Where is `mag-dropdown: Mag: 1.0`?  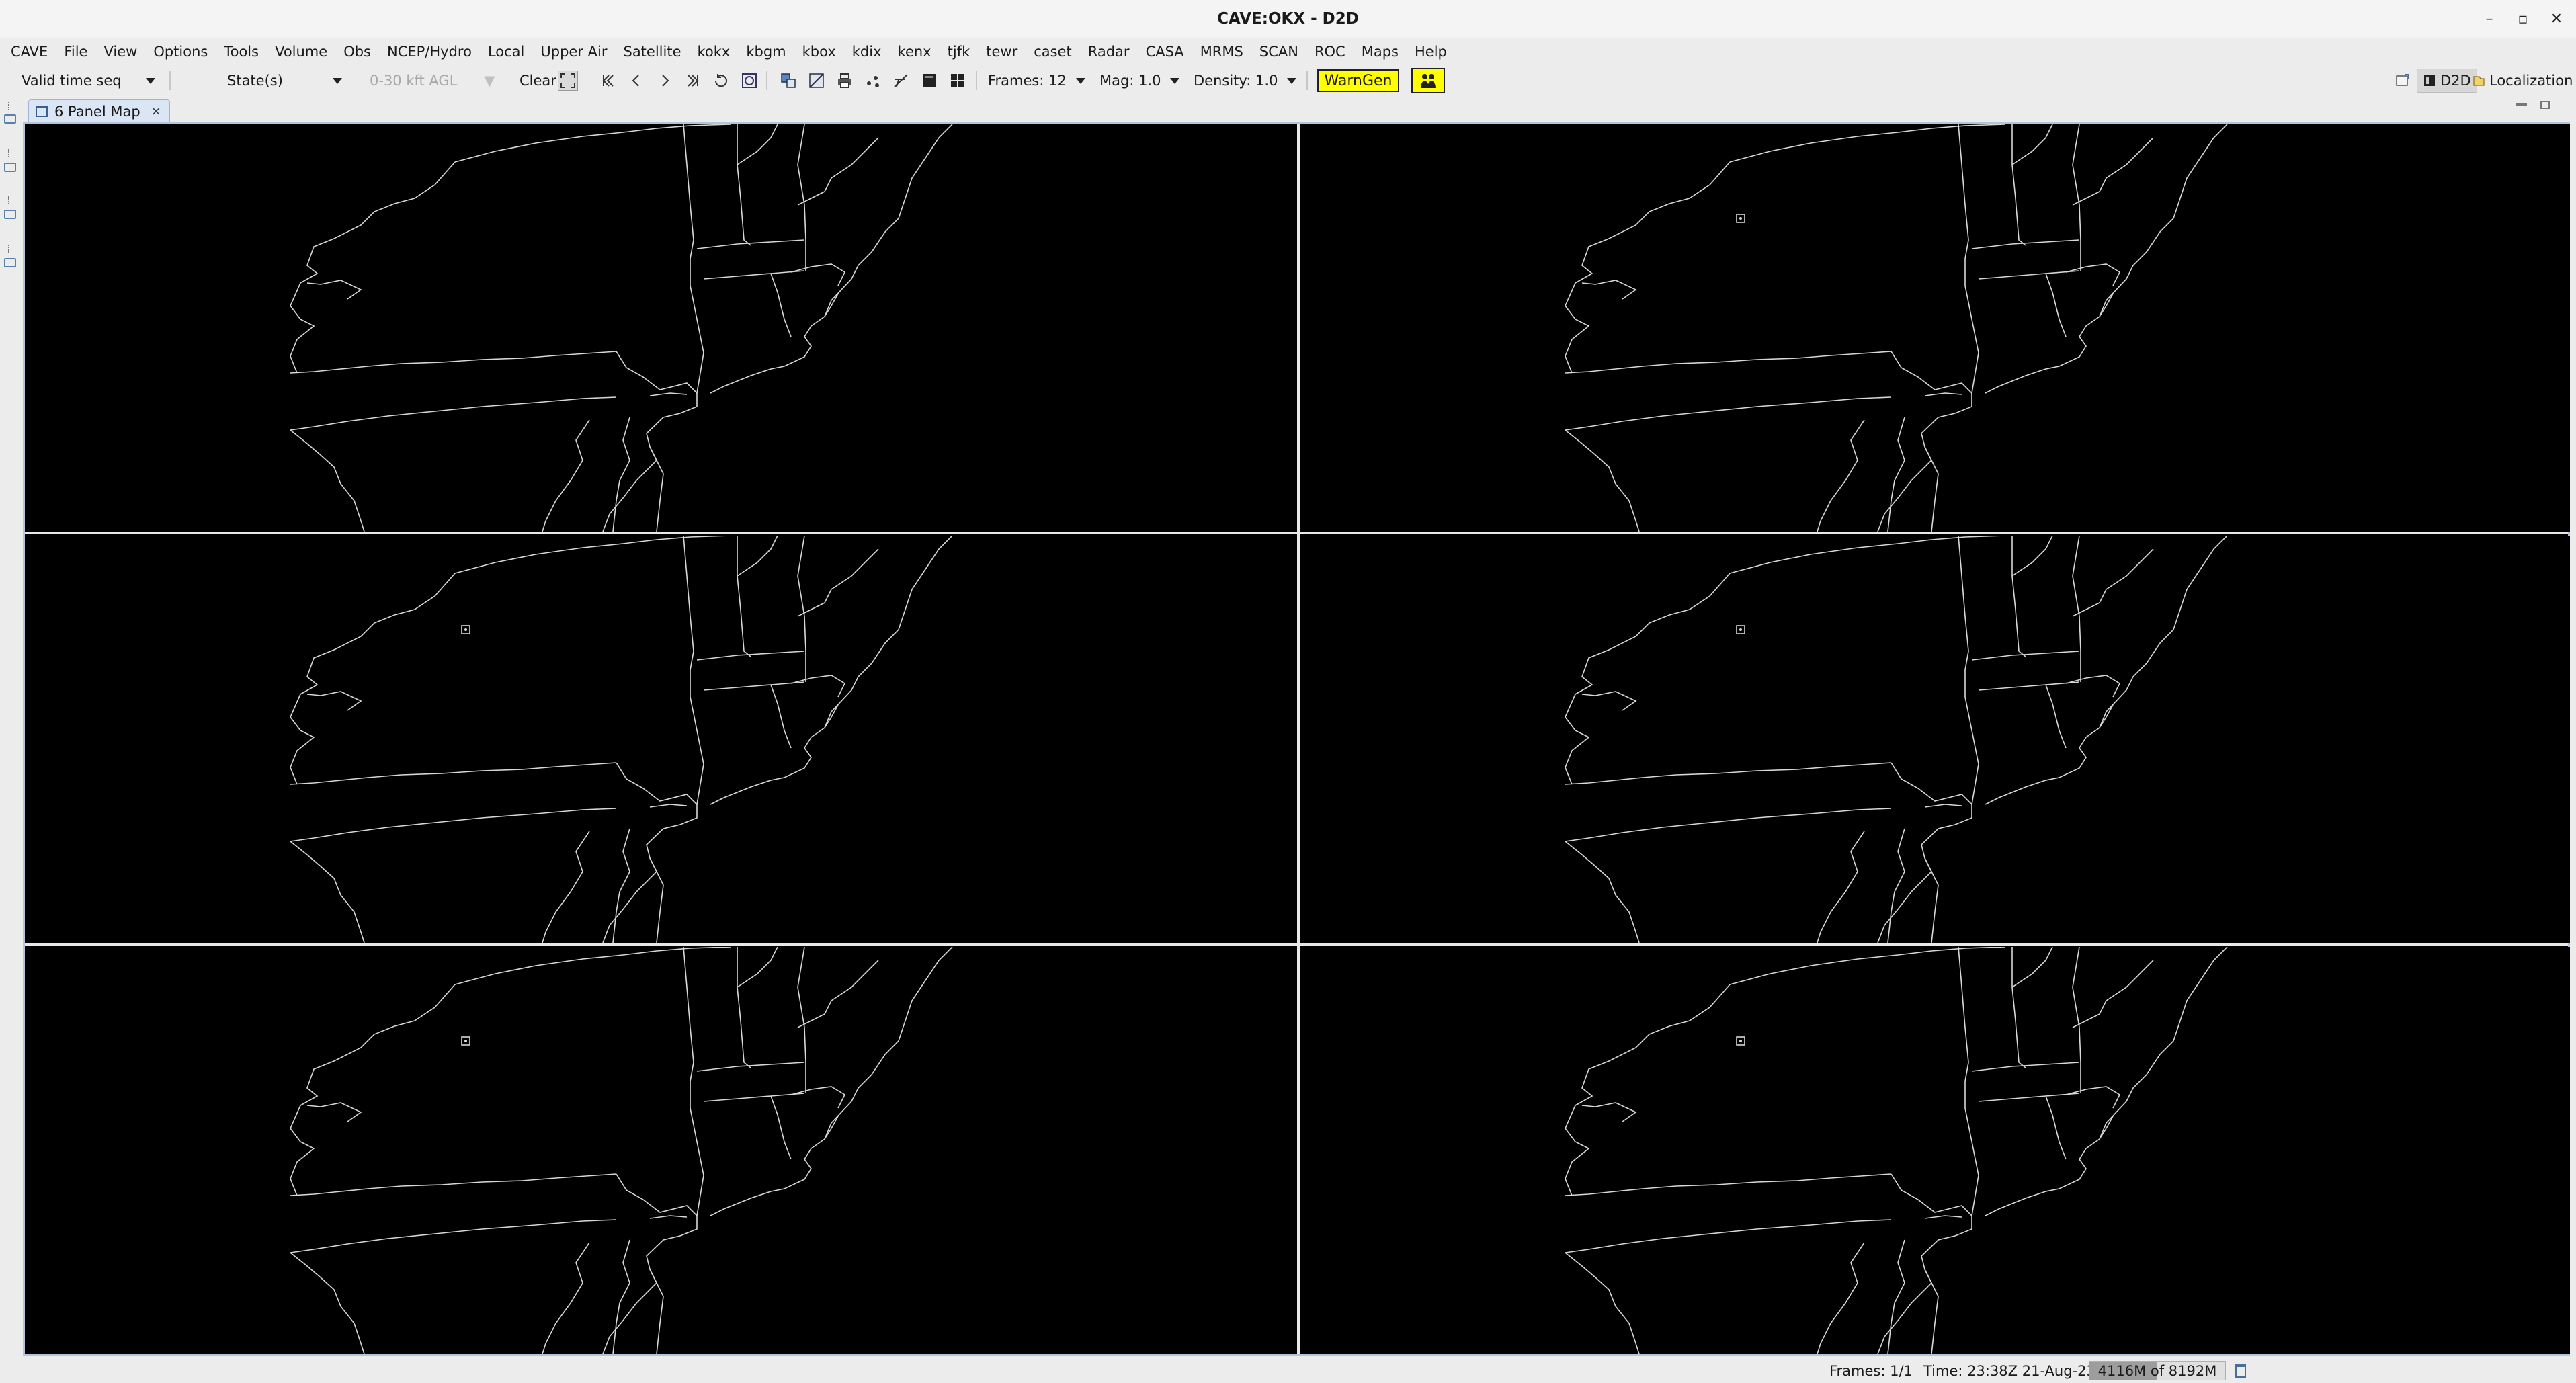 mag-dropdown: Mag: 1.0 is located at coordinates (1139, 81).